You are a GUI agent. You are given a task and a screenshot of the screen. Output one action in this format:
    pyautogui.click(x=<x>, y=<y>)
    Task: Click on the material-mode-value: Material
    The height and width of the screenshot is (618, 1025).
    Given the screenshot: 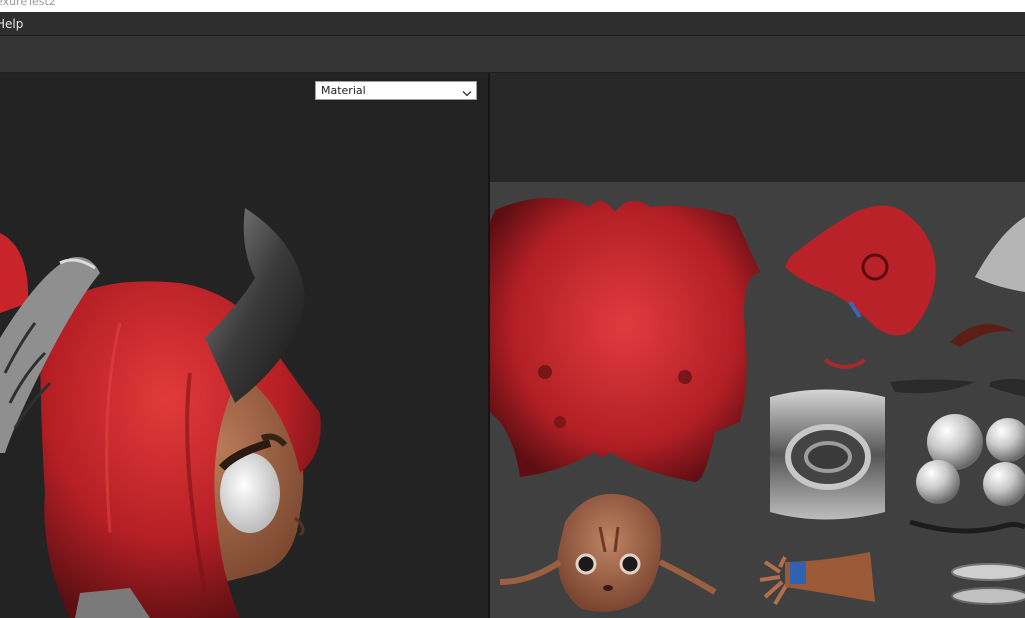 What is the action you would take?
    pyautogui.click(x=343, y=90)
    